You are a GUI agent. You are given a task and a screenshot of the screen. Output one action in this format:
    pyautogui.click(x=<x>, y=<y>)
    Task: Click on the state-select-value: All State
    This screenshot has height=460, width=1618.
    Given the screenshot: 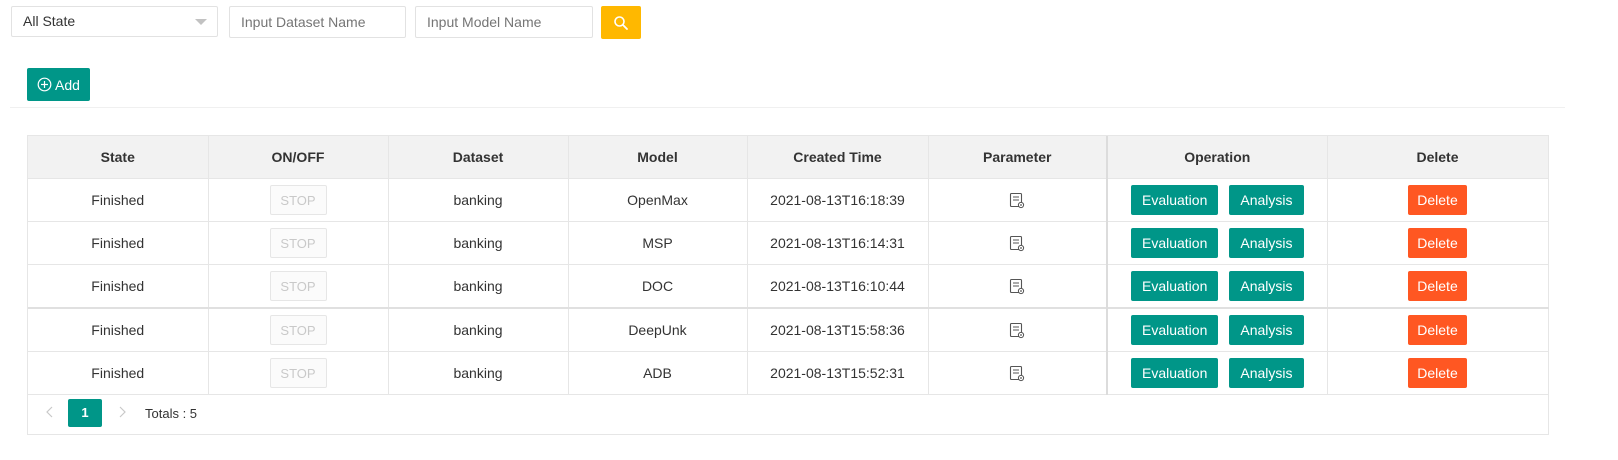 What is the action you would take?
    pyautogui.click(x=49, y=21)
    